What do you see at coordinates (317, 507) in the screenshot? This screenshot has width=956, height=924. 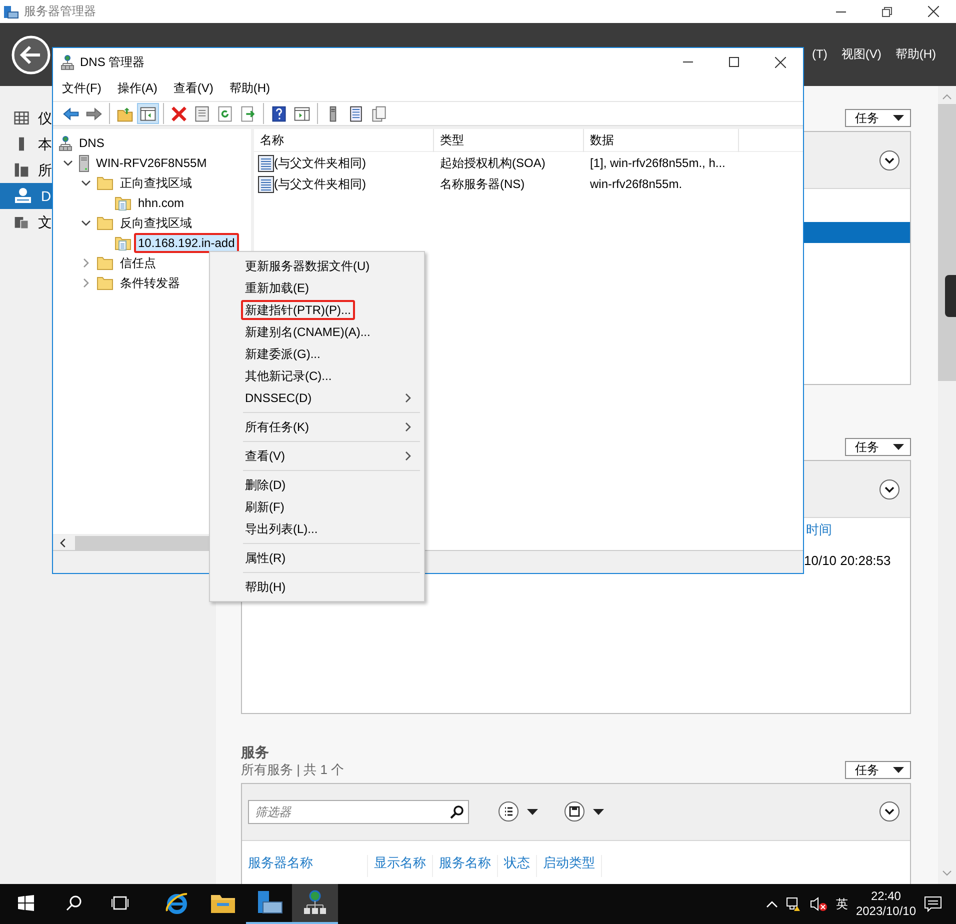 I see `menu-item: 刷新(F)` at bounding box center [317, 507].